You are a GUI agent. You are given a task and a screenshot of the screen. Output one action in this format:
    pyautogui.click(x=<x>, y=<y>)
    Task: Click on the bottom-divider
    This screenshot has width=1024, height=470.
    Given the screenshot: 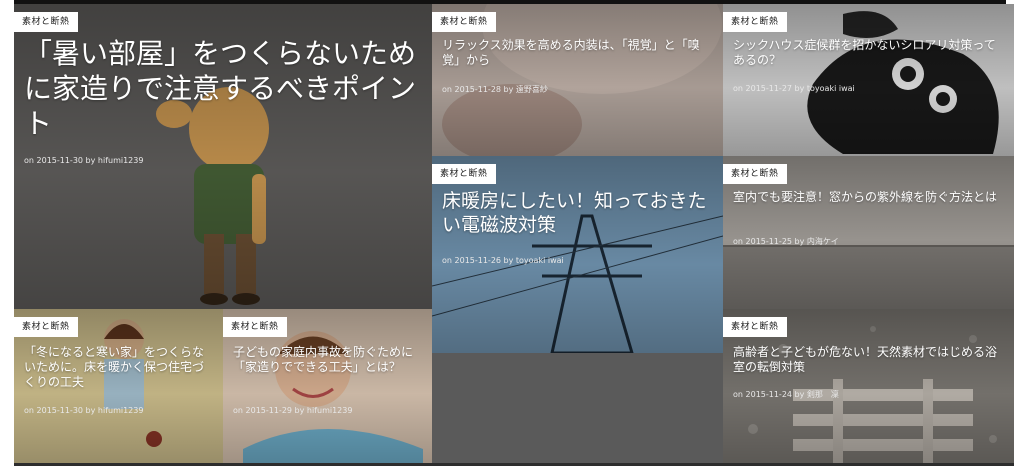 What is the action you would take?
    pyautogui.click(x=514, y=464)
    